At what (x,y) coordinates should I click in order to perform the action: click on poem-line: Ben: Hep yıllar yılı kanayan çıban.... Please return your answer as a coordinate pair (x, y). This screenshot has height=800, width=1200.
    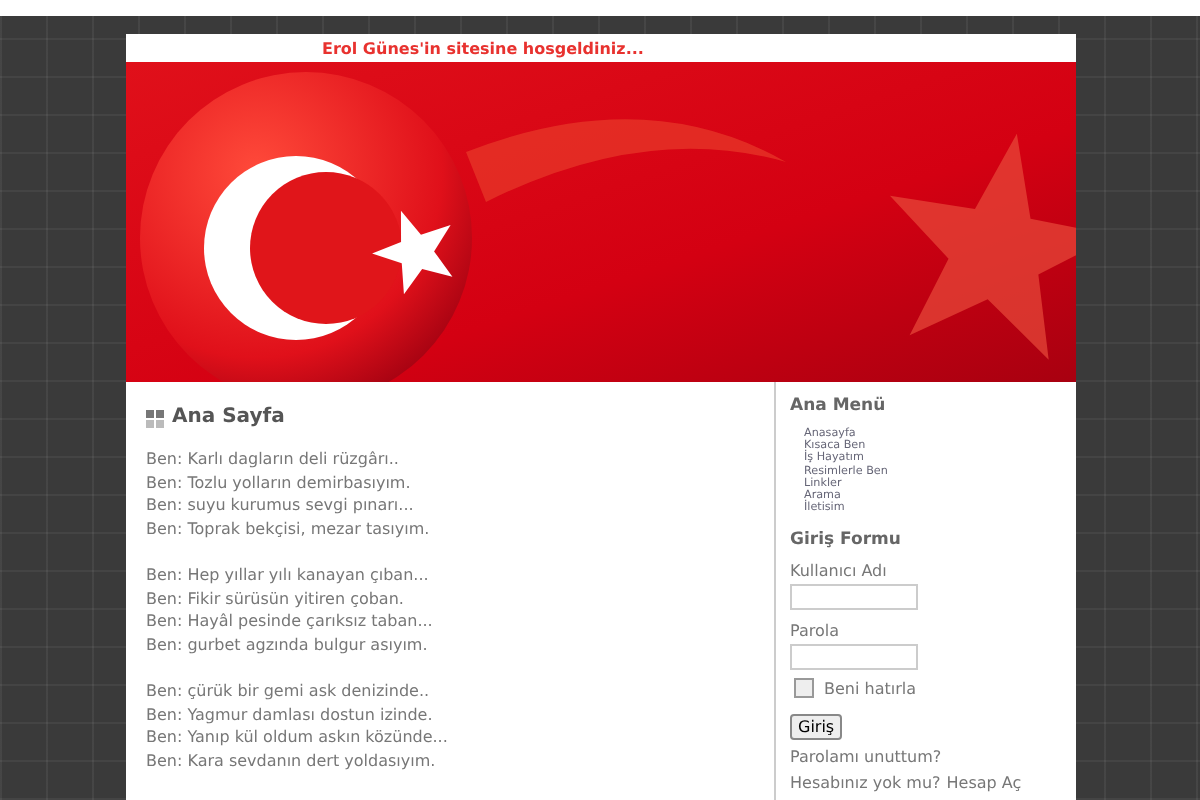
    Looking at the image, I should click on (288, 575).